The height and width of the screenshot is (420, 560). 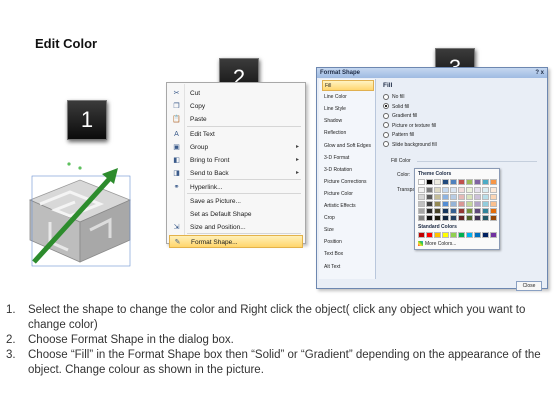 What do you see at coordinates (348, 109) in the screenshot?
I see `category-line-style: Line Style` at bounding box center [348, 109].